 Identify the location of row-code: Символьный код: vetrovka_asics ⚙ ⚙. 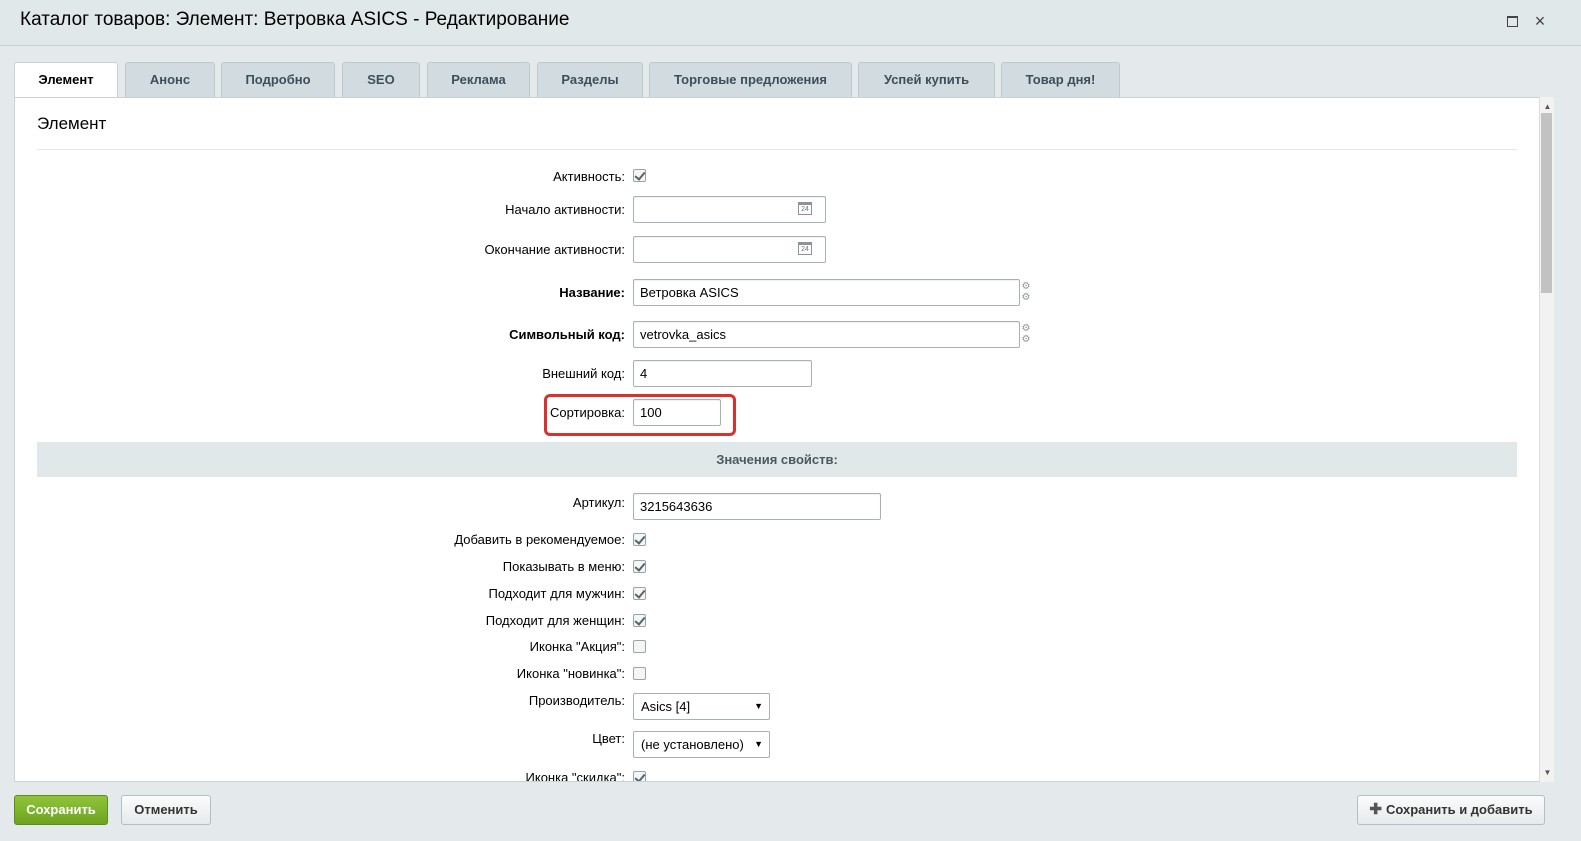
(765, 334).